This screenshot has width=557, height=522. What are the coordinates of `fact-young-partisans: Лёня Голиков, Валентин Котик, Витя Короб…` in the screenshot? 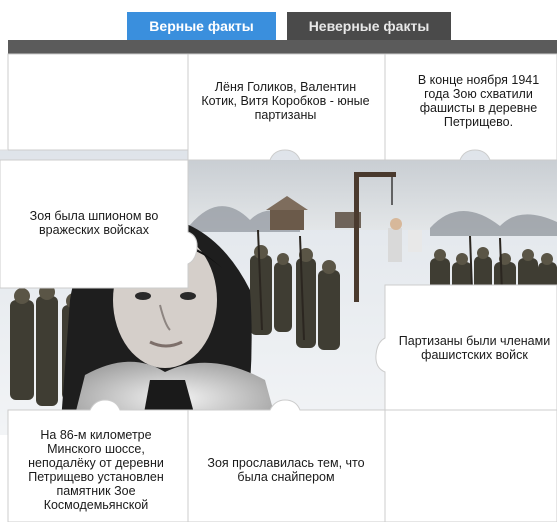 It's located at (285, 101).